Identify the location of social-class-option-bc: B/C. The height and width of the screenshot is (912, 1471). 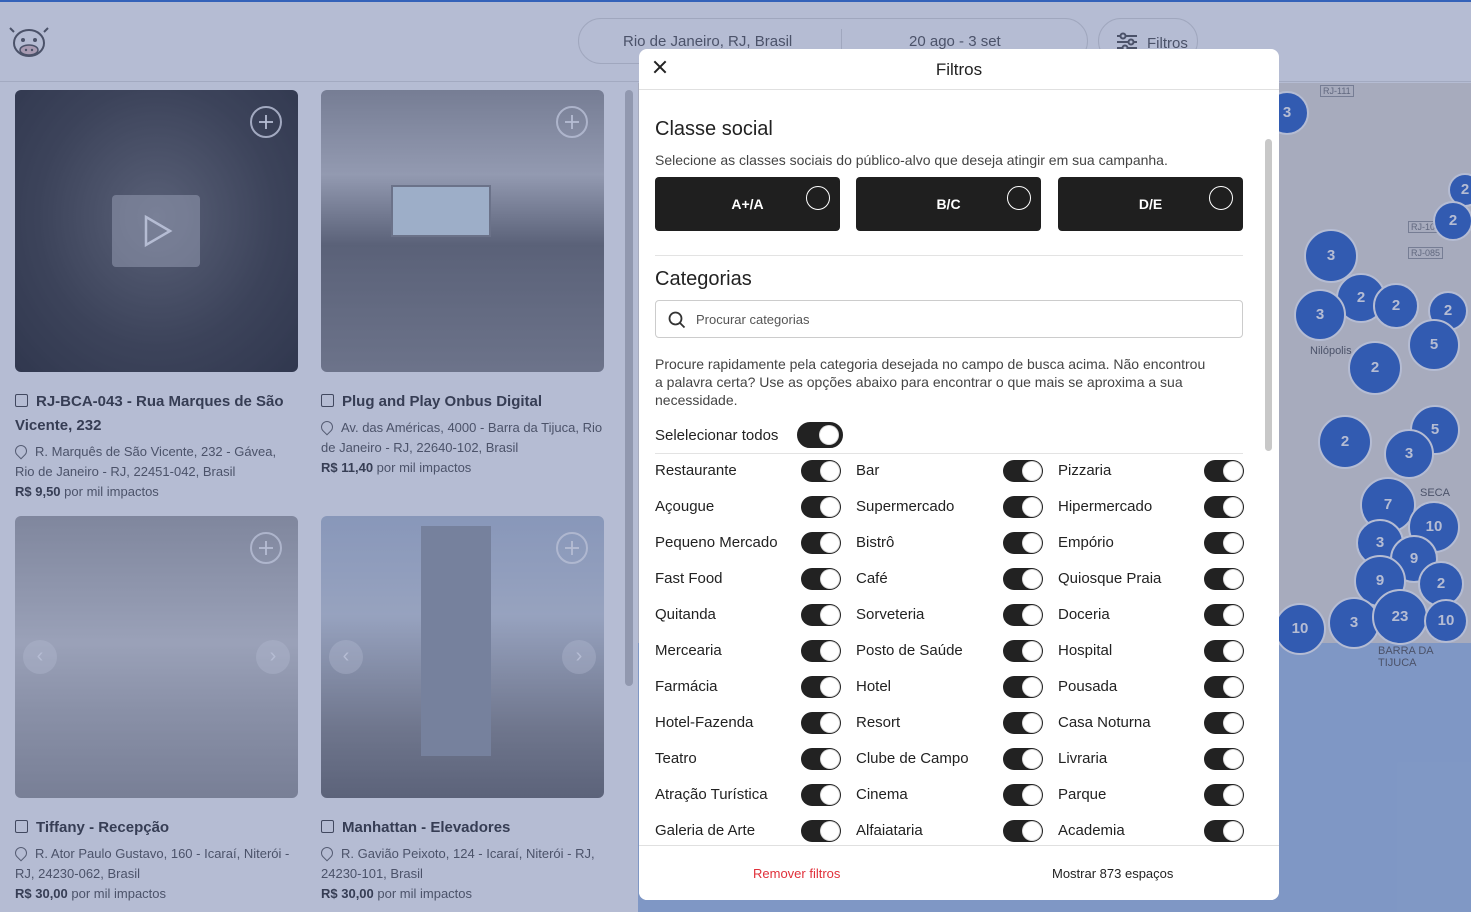
(948, 204).